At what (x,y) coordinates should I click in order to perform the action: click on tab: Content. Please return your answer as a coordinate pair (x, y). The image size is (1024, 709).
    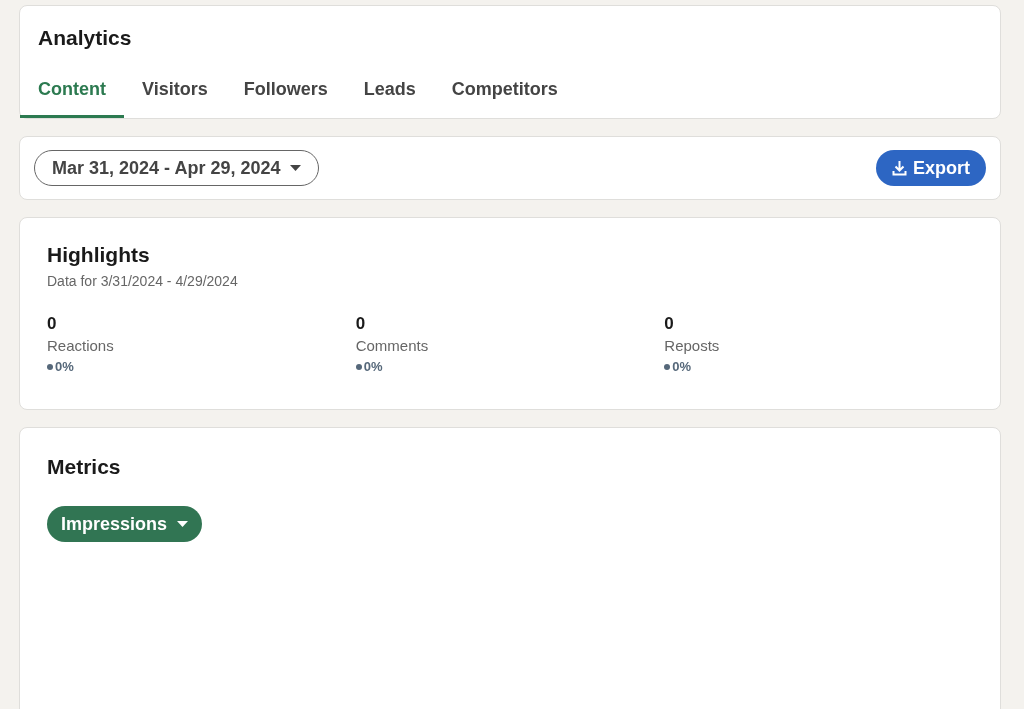
    Looking at the image, I should click on (72, 93).